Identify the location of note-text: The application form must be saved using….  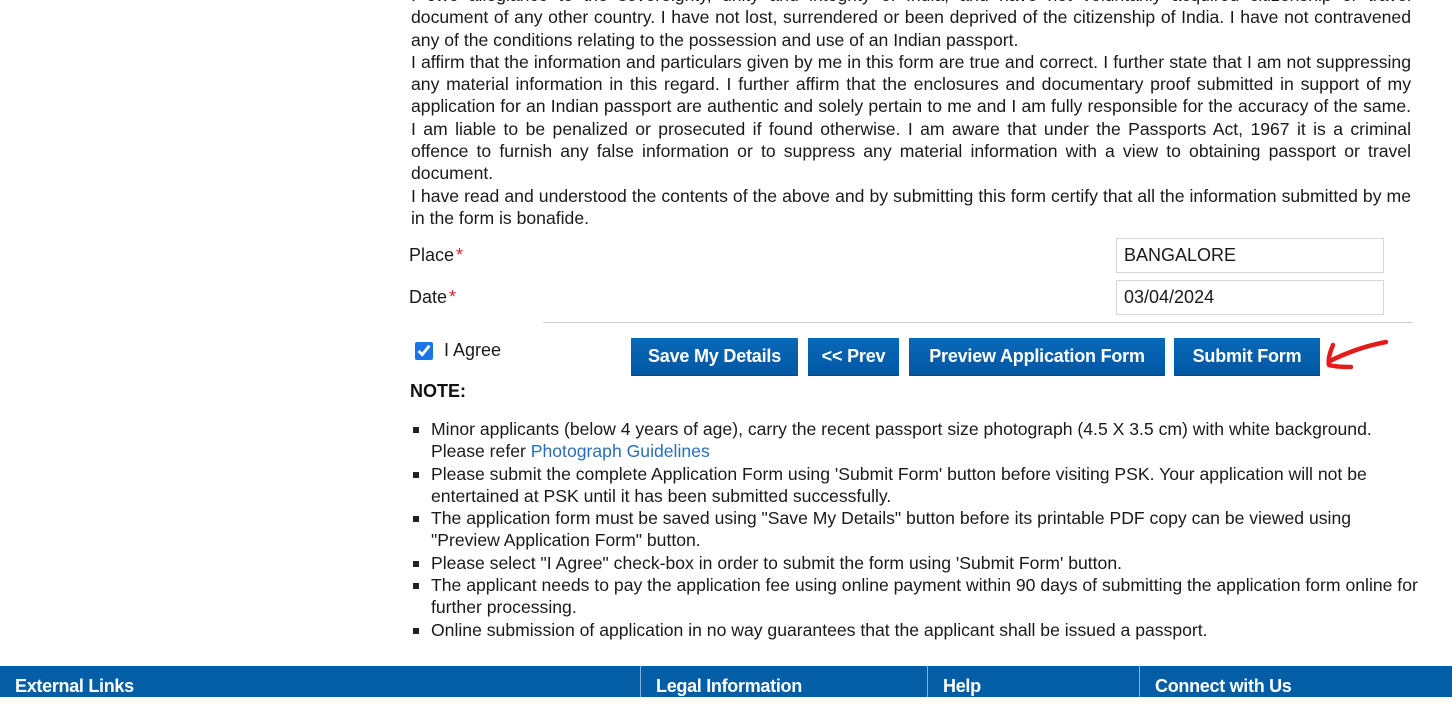
(891, 529).